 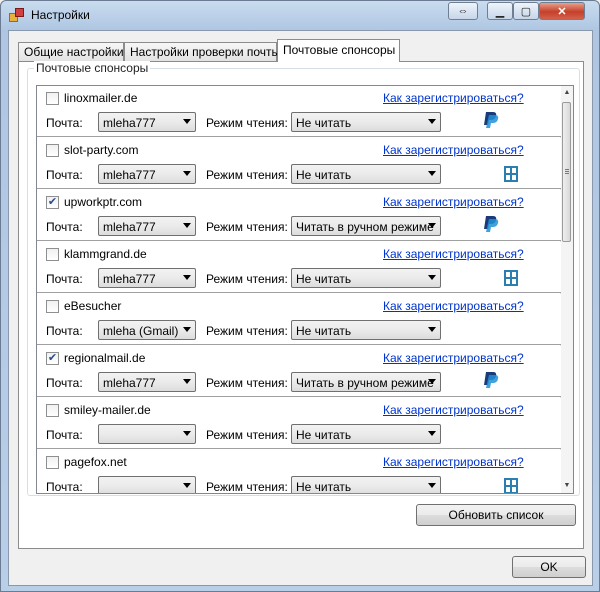 I want to click on sponsor-name: smiley-mailer.de, so click(x=107, y=410).